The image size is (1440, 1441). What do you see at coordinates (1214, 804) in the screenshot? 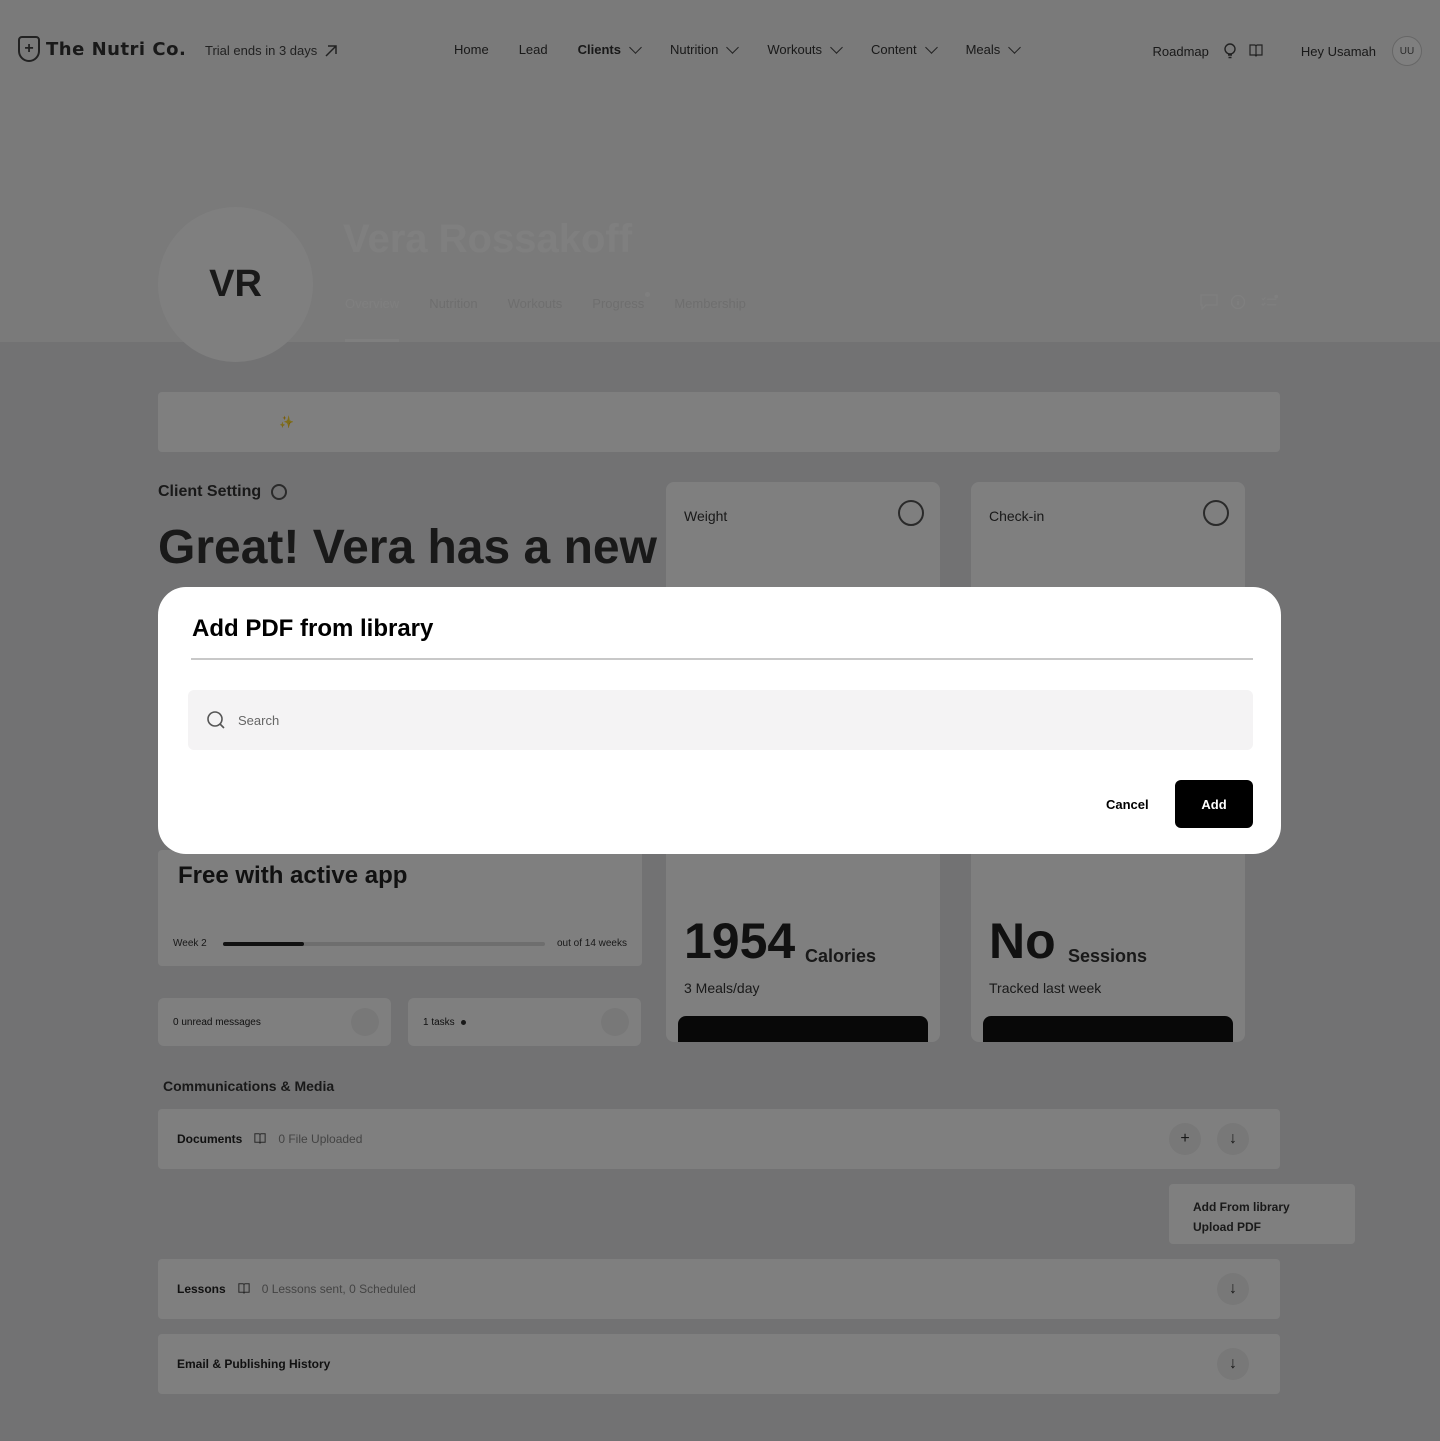
I see `add-button: Add` at bounding box center [1214, 804].